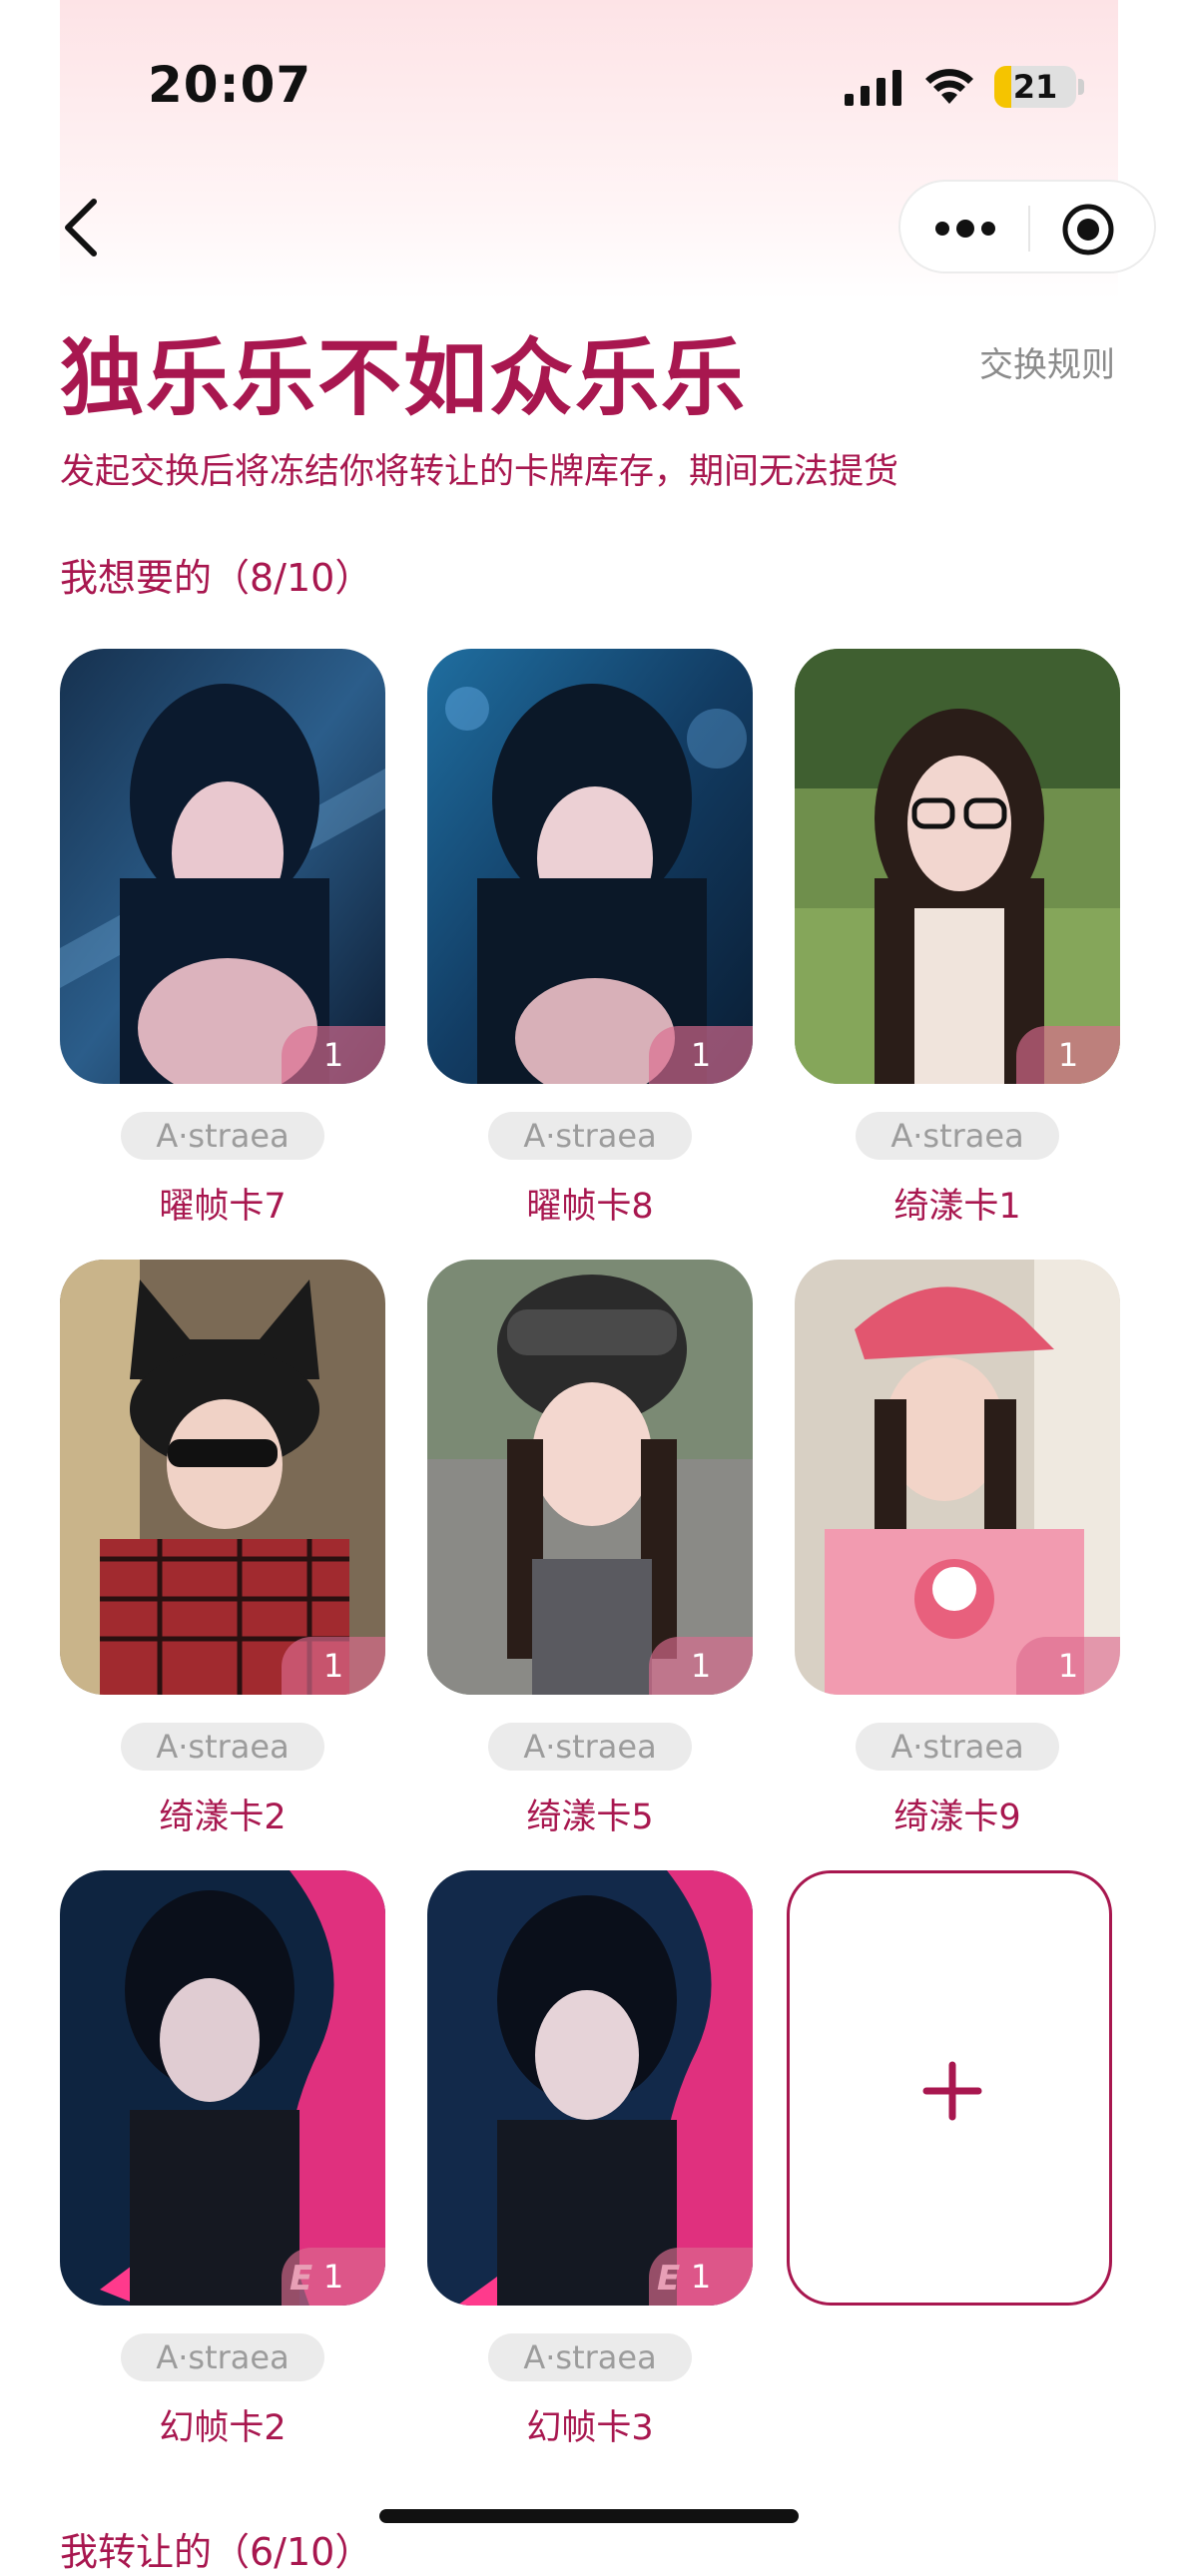  I want to click on card-name: 绮漾卡5, so click(590, 1818).